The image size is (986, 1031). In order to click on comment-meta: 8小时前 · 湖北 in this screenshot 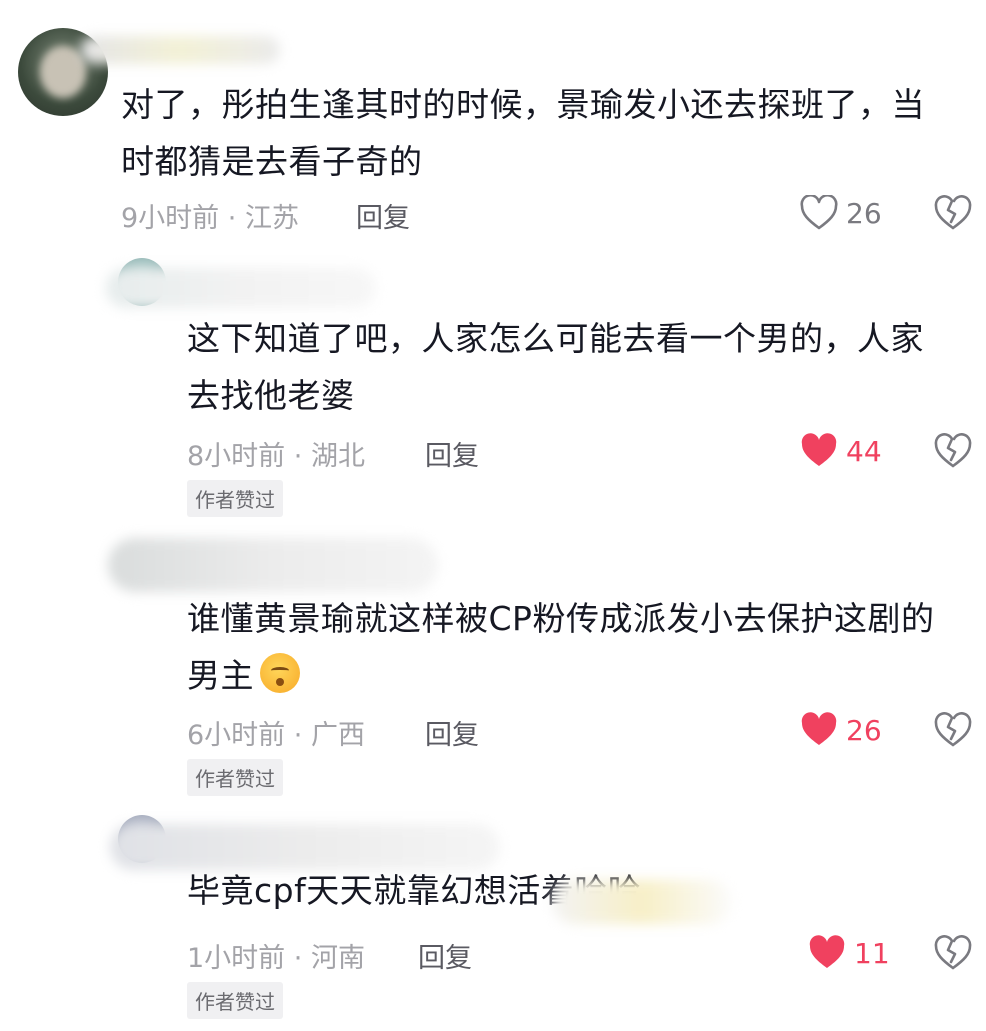, I will do `click(276, 453)`.